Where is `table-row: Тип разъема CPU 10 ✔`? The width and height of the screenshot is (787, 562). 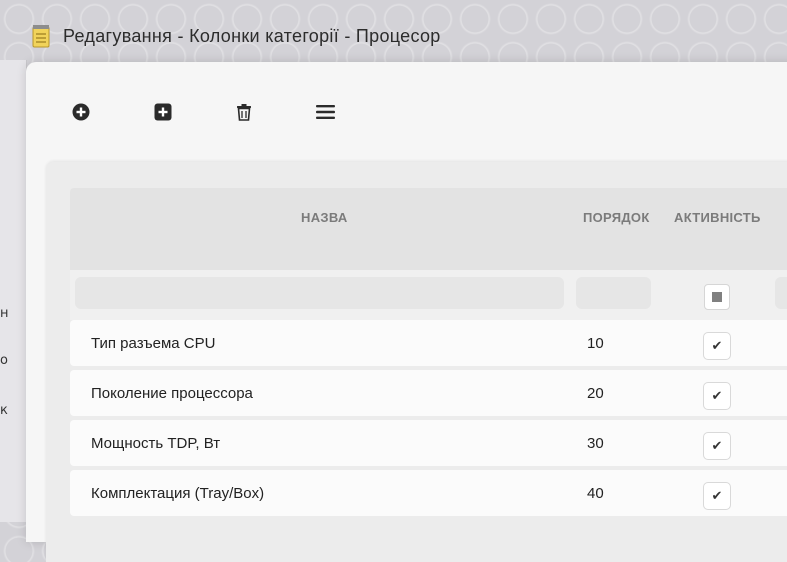
table-row: Тип разъема CPU 10 ✔ is located at coordinates (428, 343).